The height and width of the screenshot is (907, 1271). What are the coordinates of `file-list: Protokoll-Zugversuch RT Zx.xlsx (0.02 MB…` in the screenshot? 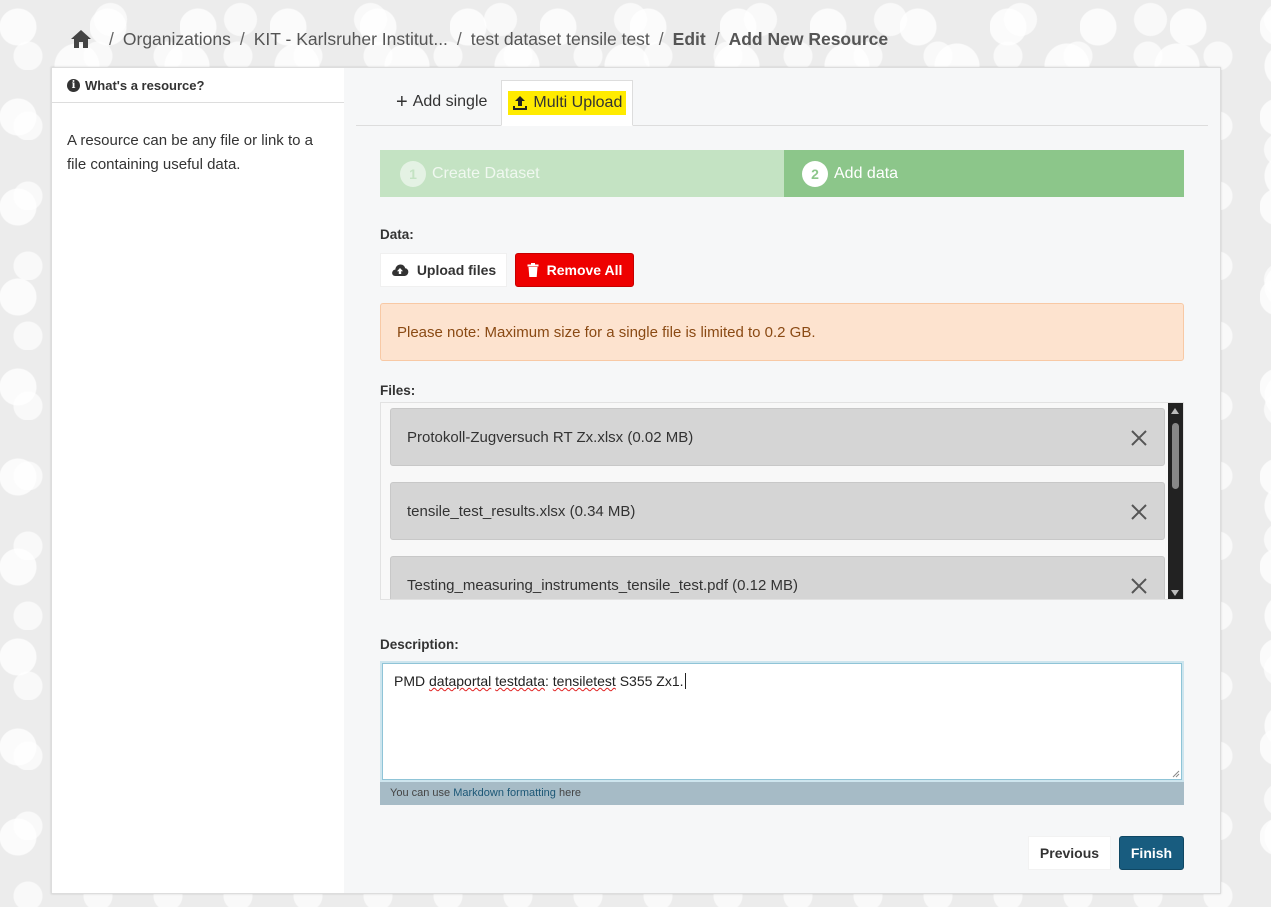 It's located at (782, 501).